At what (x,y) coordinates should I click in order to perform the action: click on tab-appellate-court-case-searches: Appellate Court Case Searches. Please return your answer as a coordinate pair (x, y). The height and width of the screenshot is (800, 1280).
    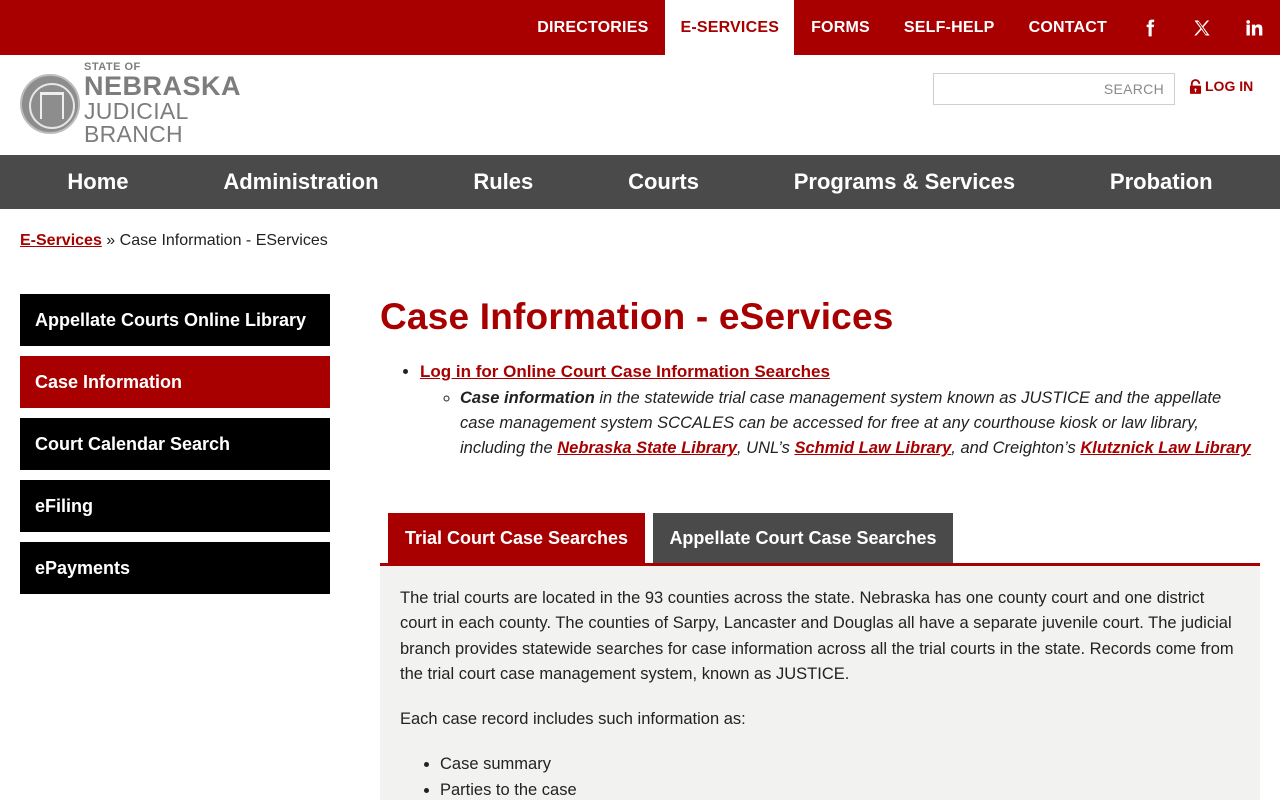
    Looking at the image, I should click on (803, 538).